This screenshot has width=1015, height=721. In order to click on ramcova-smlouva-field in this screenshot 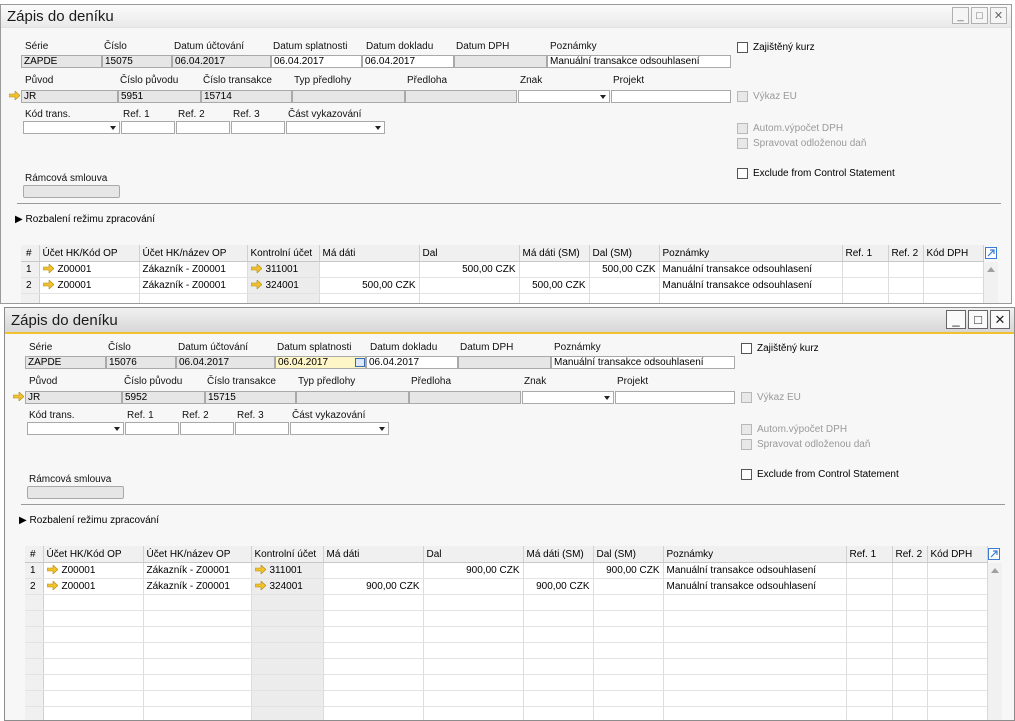, I will do `click(75, 492)`.